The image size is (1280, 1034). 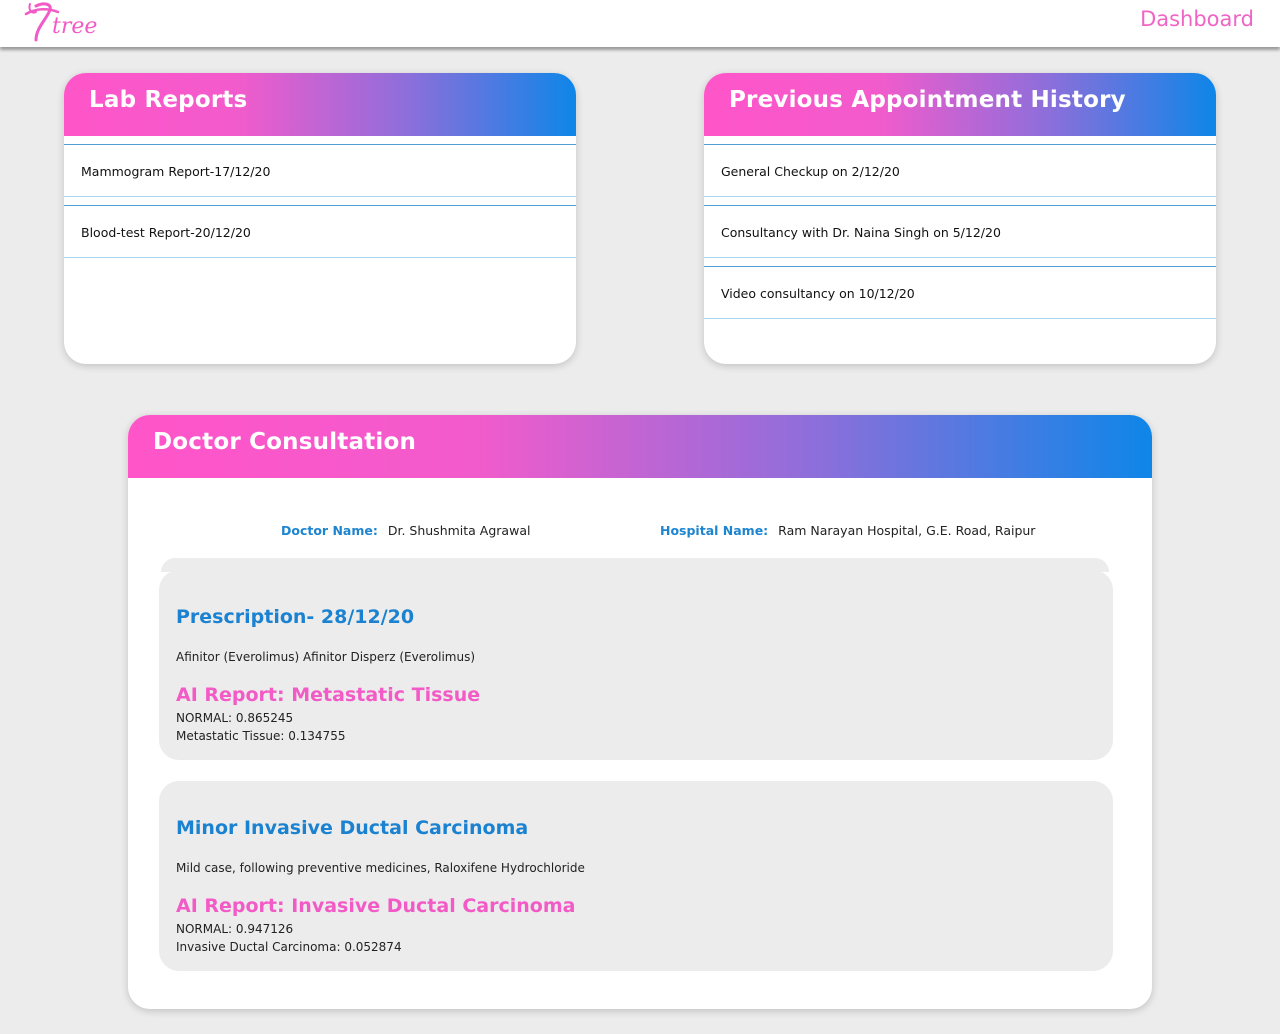 I want to click on appointment-item: General Checkup on 2/12/20, so click(x=960, y=170).